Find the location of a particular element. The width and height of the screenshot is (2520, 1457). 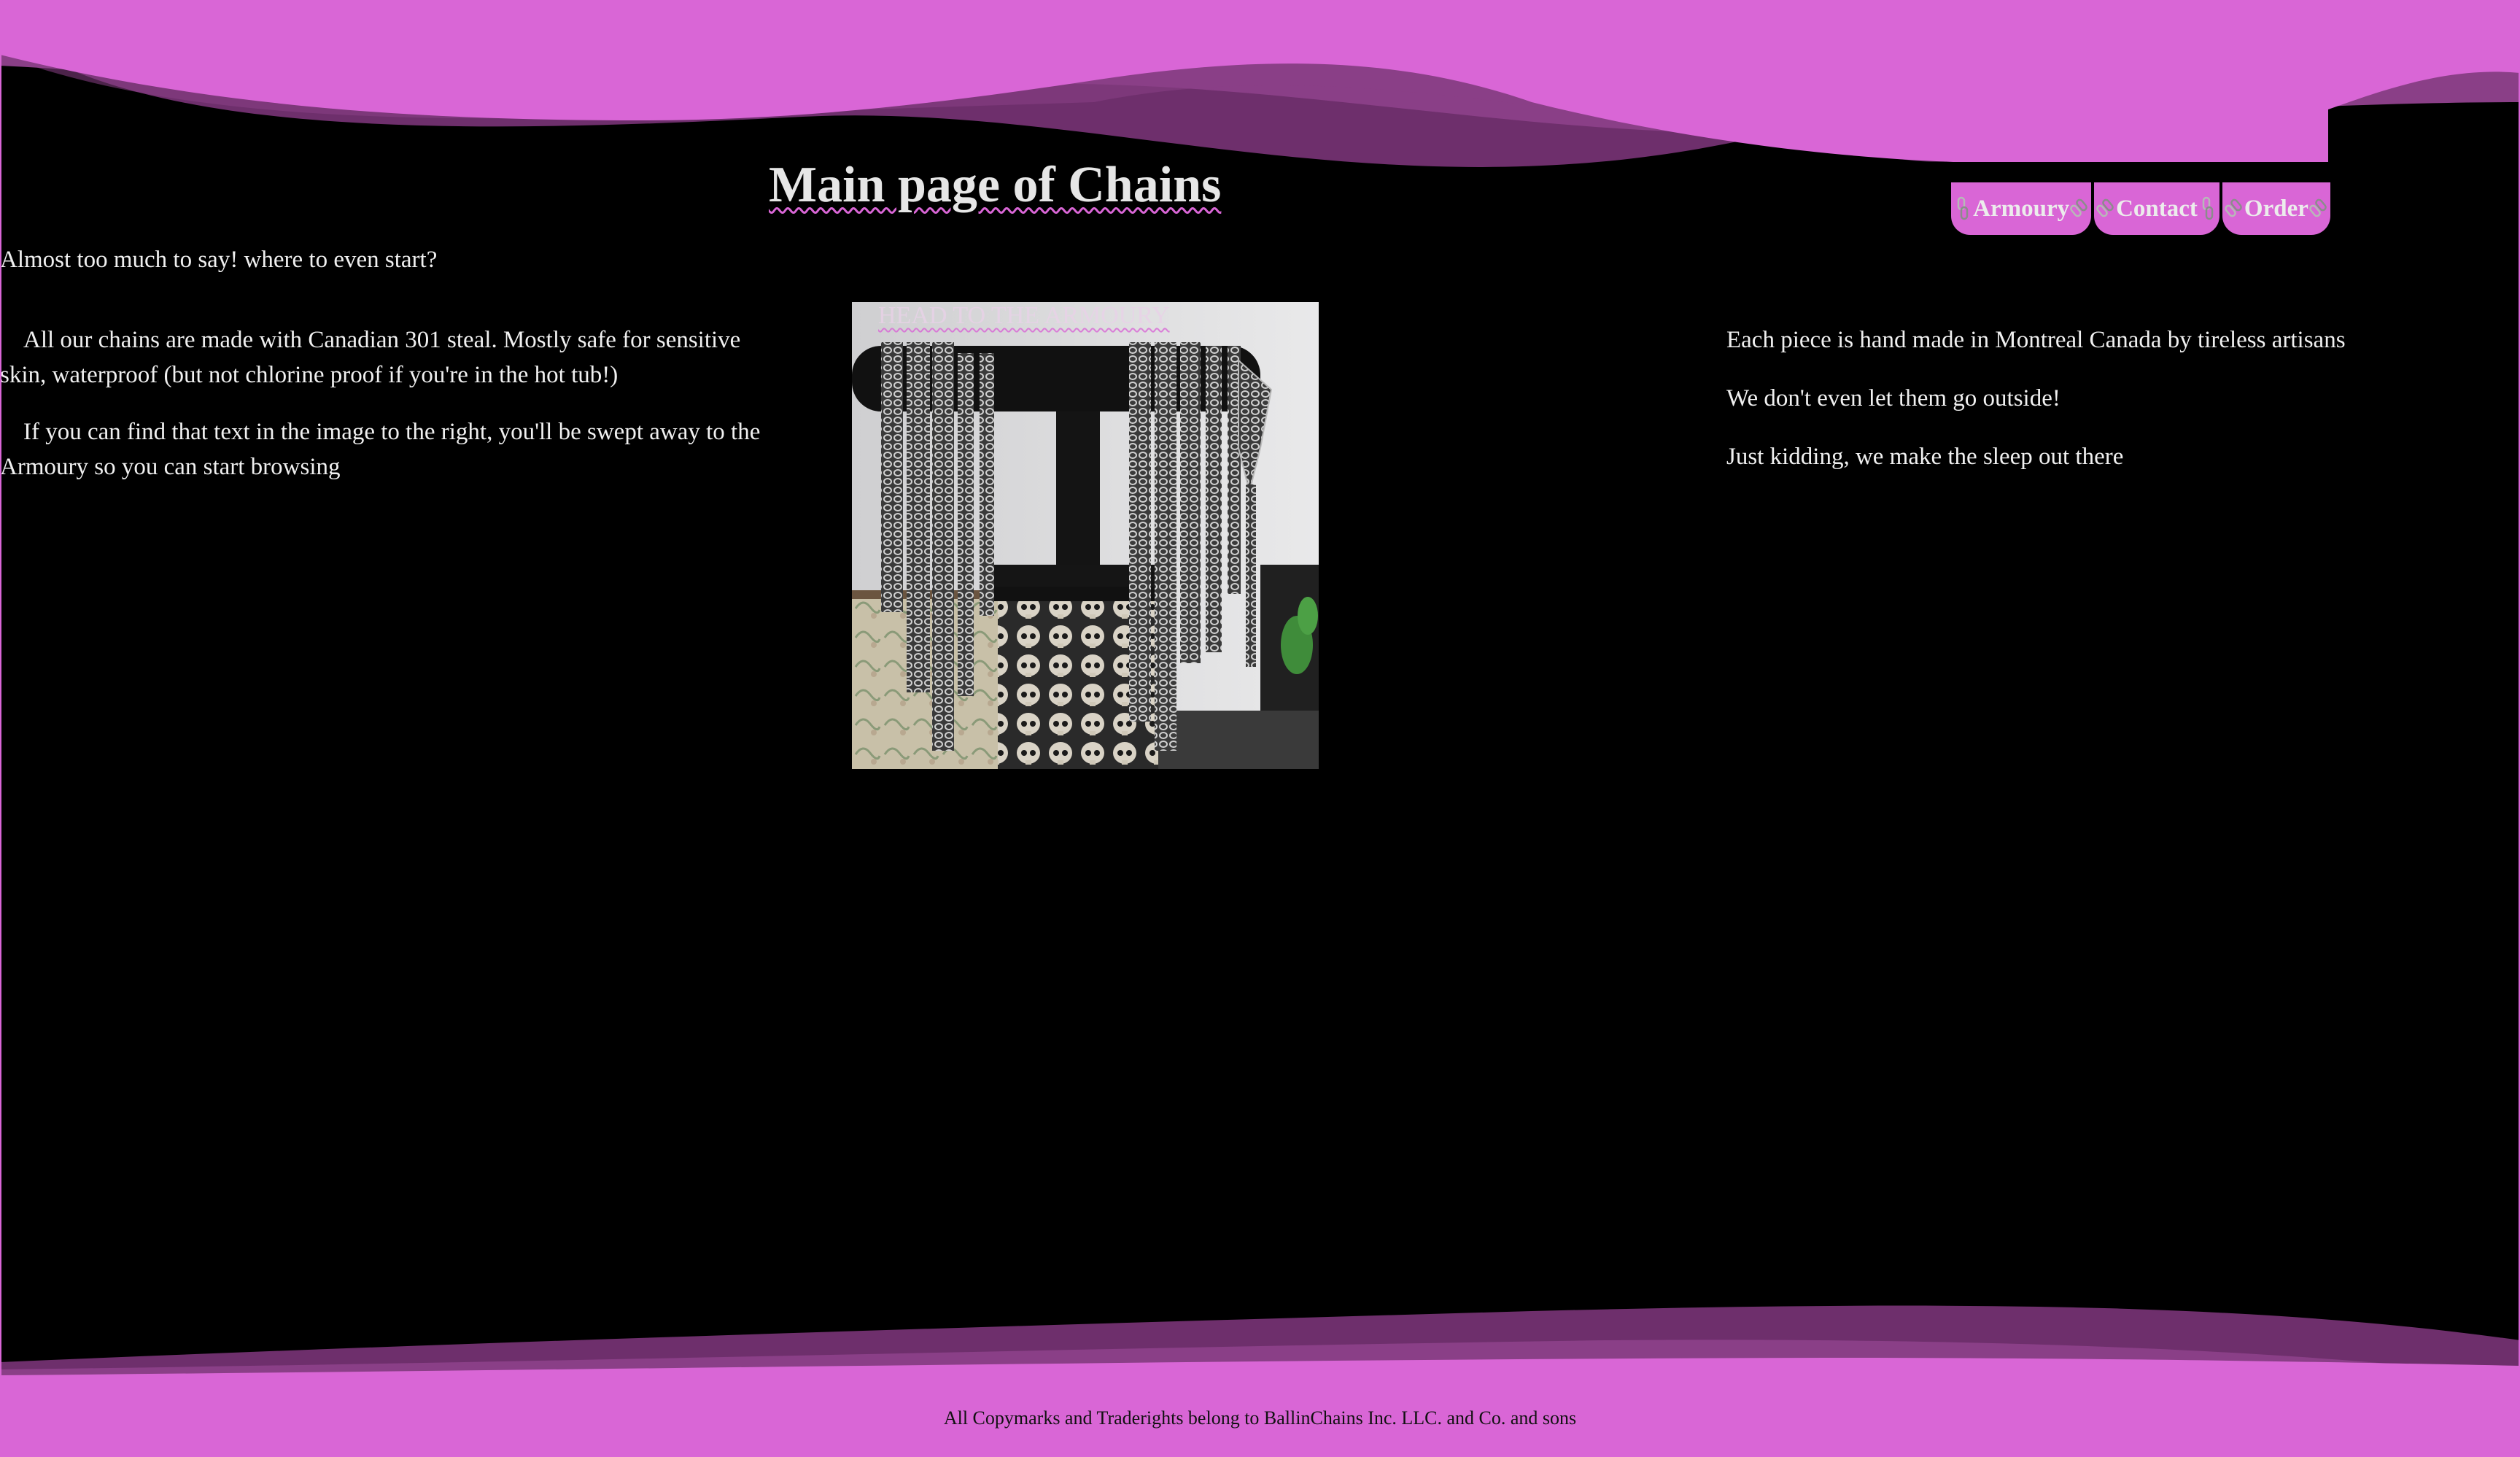

nav-link-contact: Contact is located at coordinates (2157, 209).